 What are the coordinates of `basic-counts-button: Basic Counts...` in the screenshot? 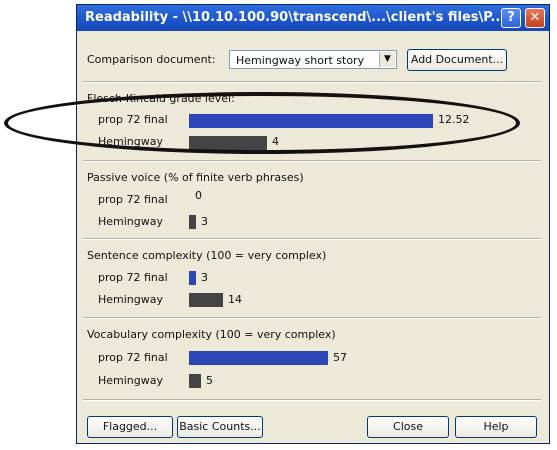 It's located at (220, 427).